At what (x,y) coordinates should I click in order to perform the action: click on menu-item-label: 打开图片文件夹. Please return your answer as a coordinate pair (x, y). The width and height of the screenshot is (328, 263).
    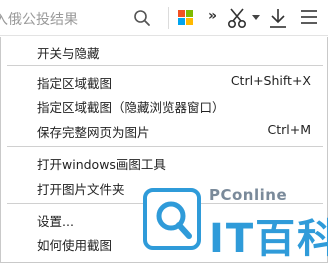
    Looking at the image, I should click on (81, 189).